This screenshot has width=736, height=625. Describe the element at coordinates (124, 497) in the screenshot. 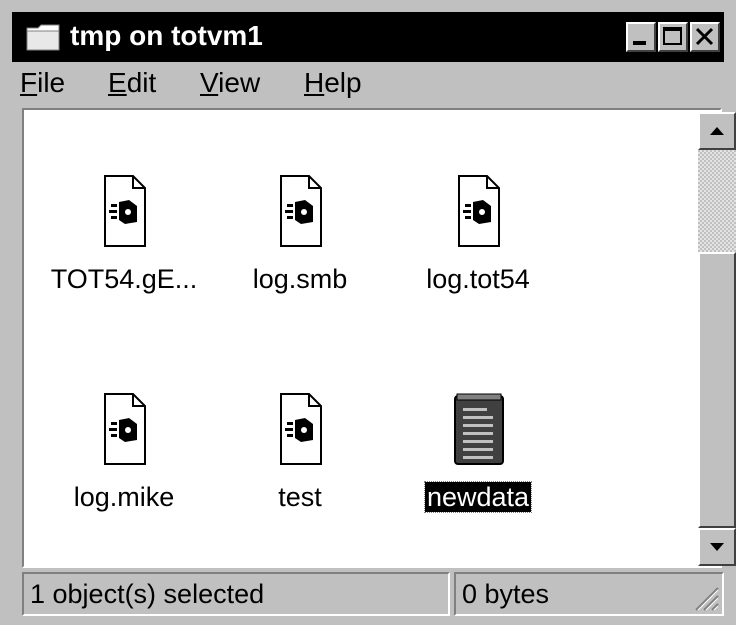

I see `file-name: log.mike` at that location.